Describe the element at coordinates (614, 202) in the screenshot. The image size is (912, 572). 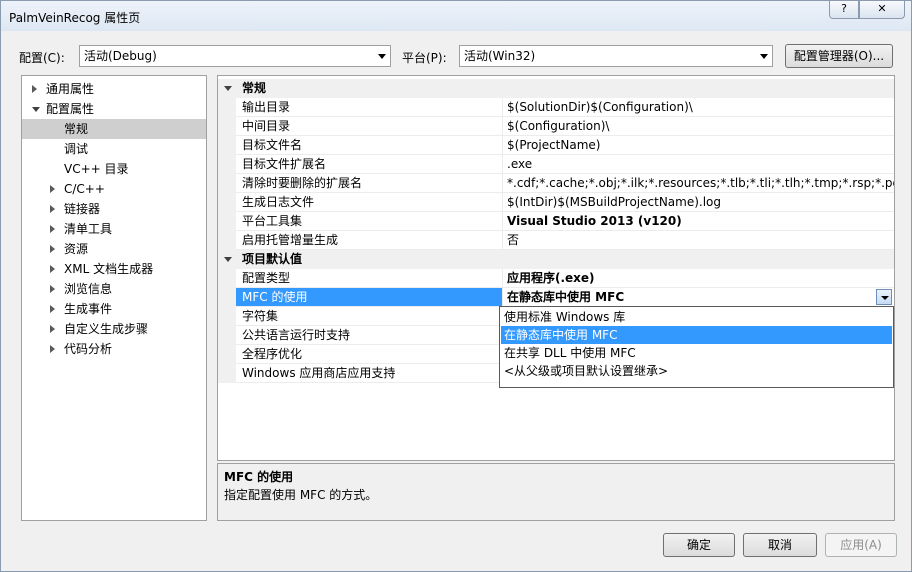
I see `property-value-text: $(IntDir)$(MSBuildProjectName).log` at that location.